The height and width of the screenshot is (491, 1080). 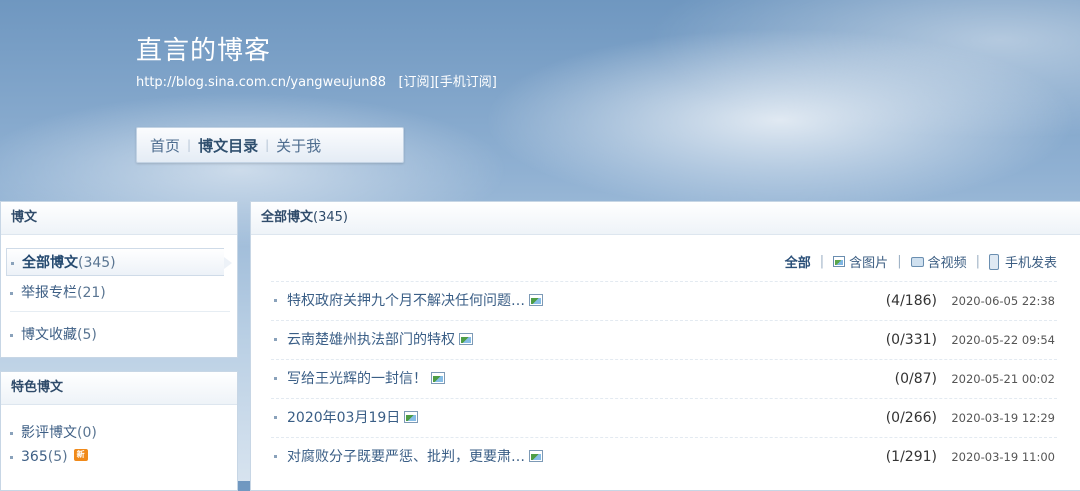 I want to click on posts-panel-title: 博文, so click(x=119, y=218).